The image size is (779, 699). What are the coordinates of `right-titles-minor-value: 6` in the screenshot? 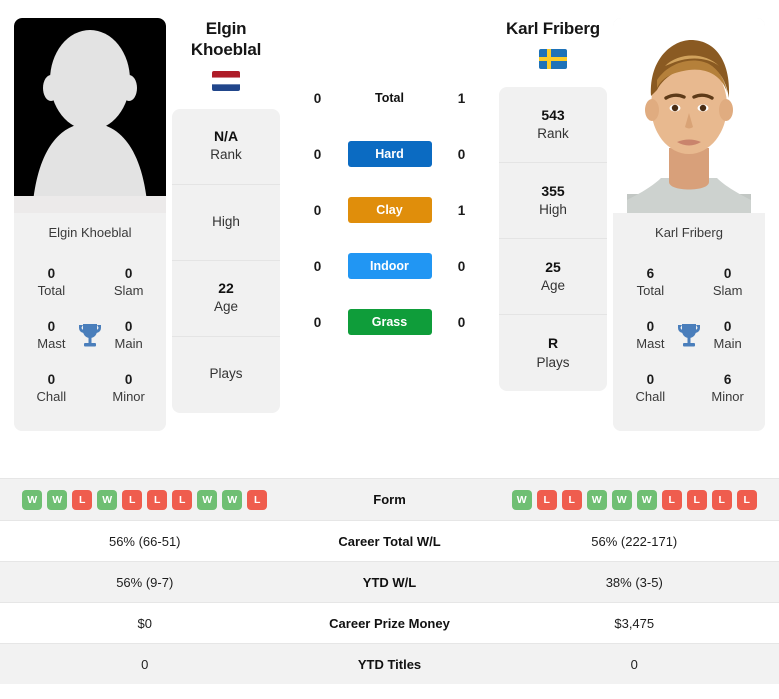 It's located at (727, 380).